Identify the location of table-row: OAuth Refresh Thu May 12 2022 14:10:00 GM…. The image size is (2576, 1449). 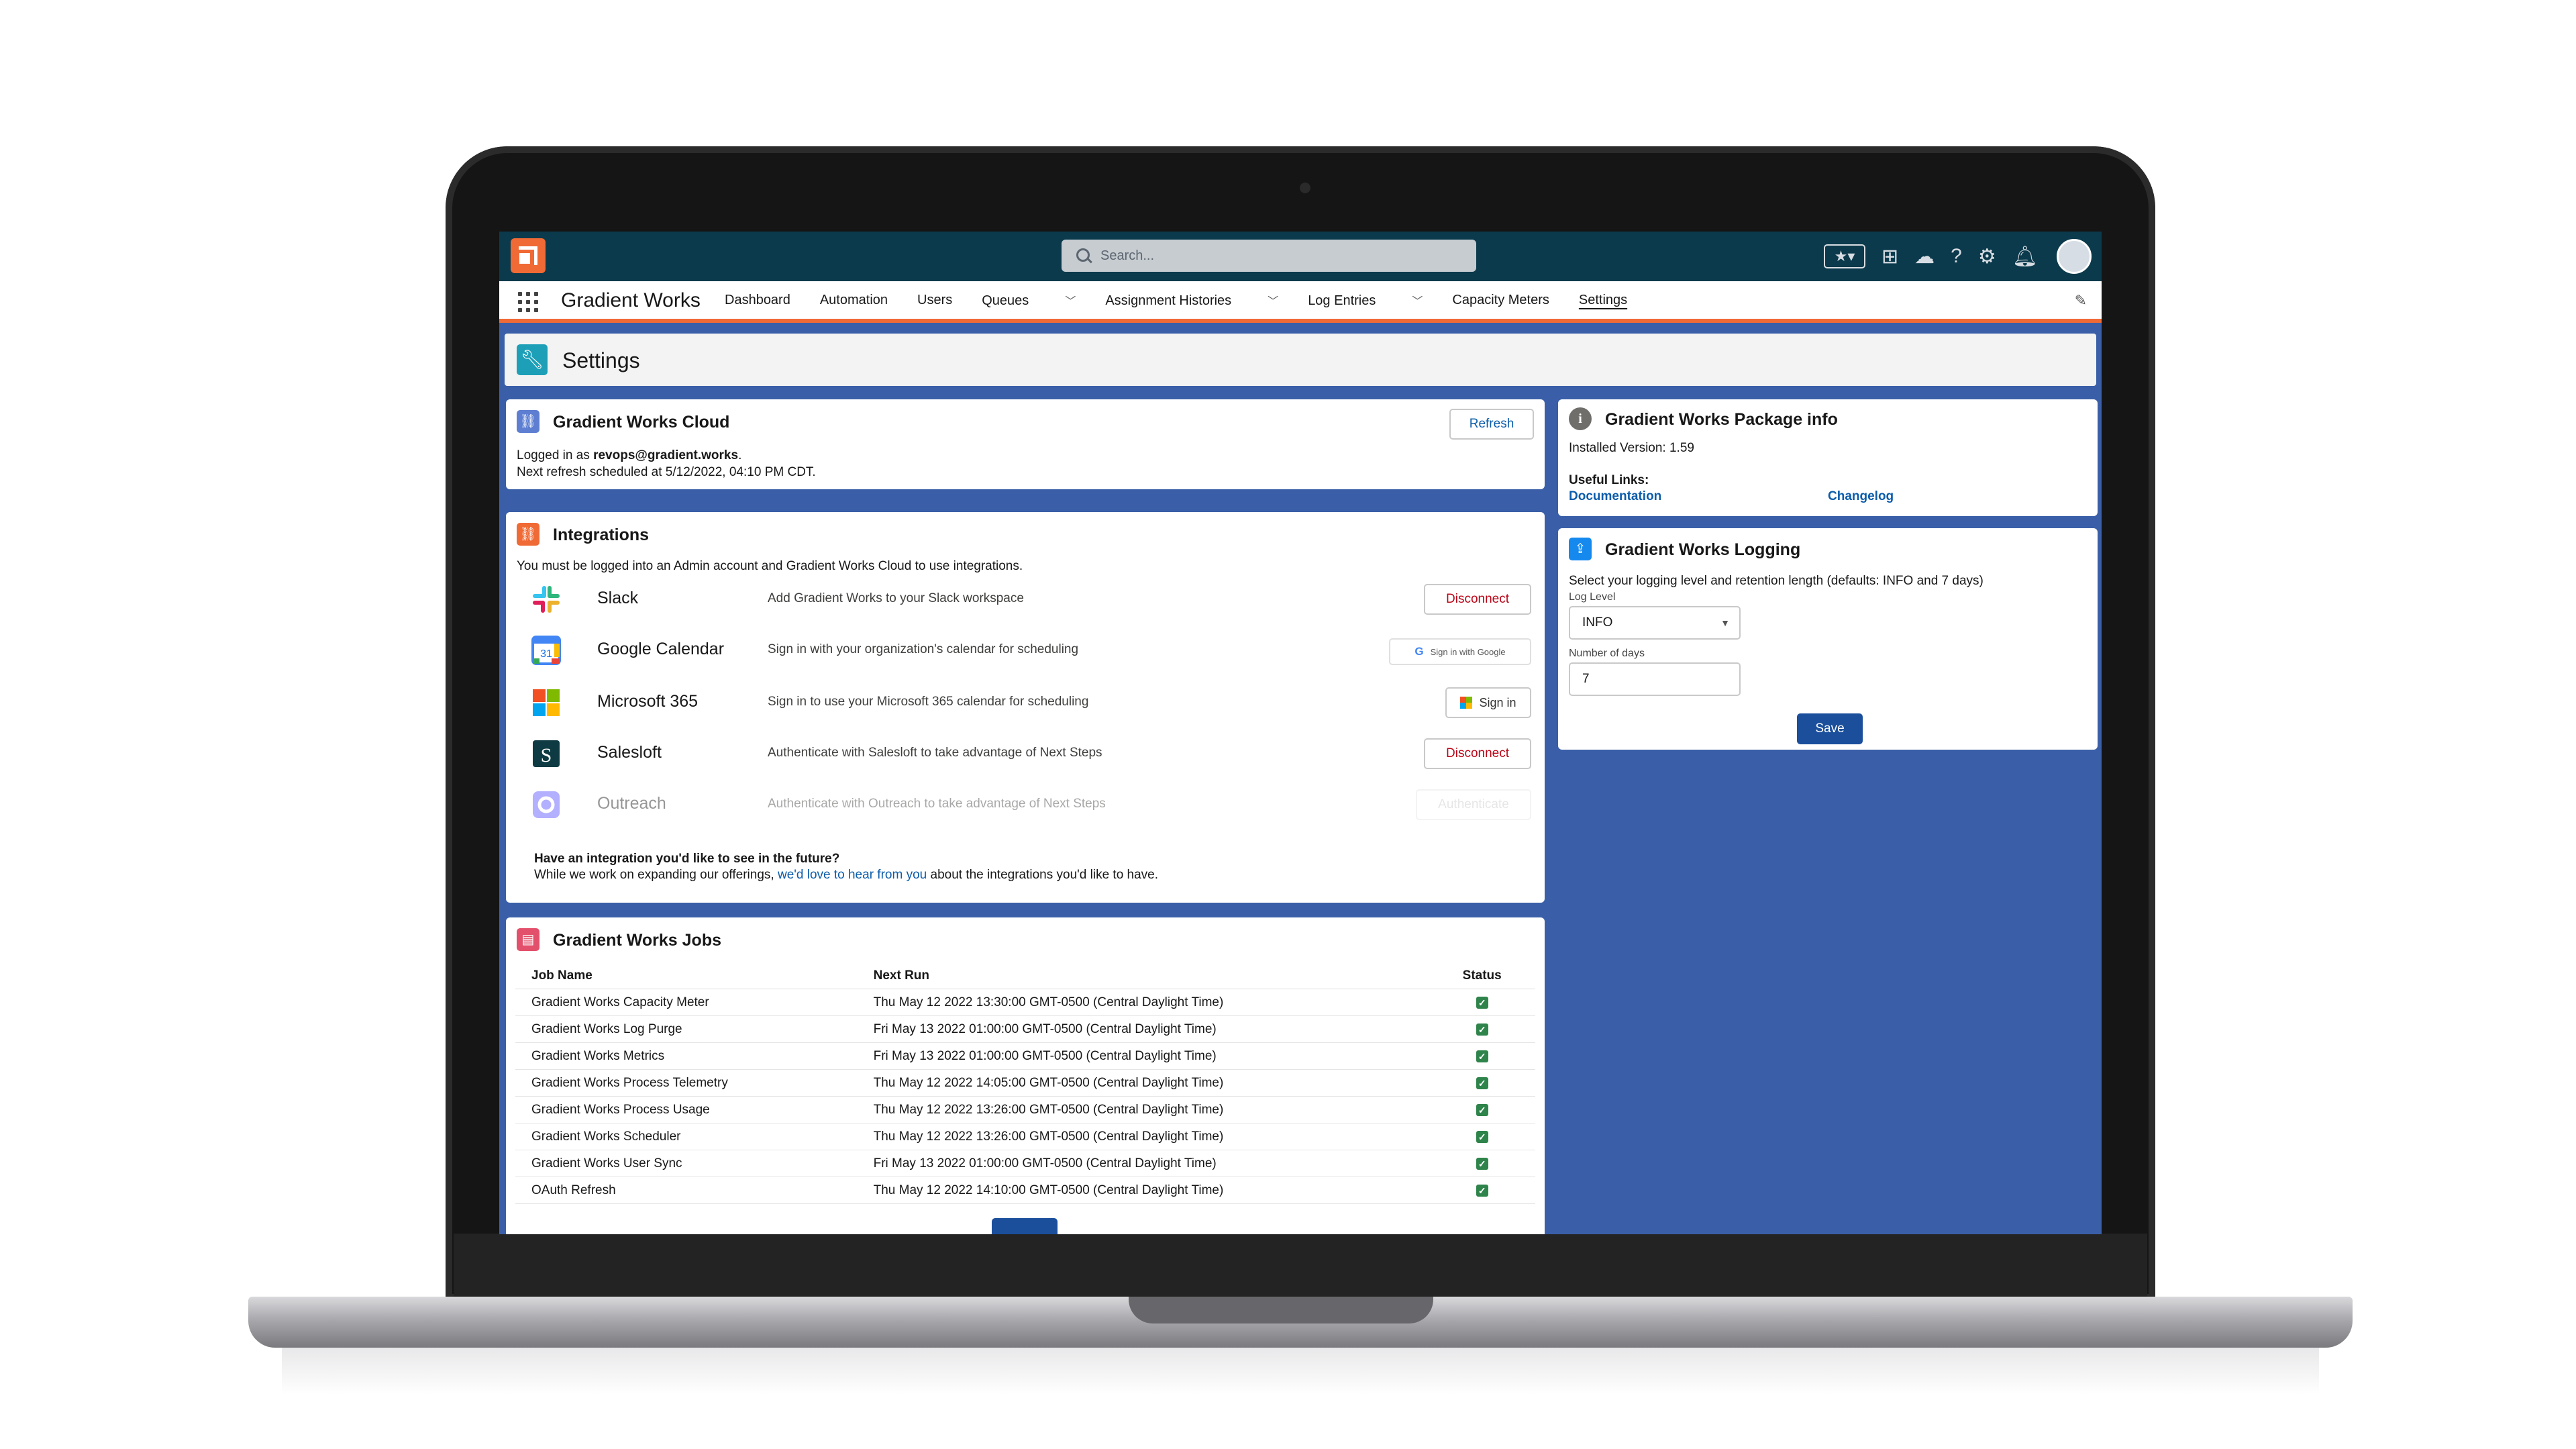
(1025, 1190).